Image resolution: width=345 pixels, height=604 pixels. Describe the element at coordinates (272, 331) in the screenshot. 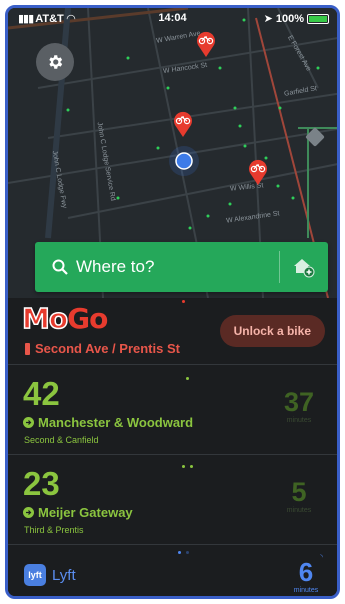

I see `unlock-bike-button: Unlock a bike` at that location.